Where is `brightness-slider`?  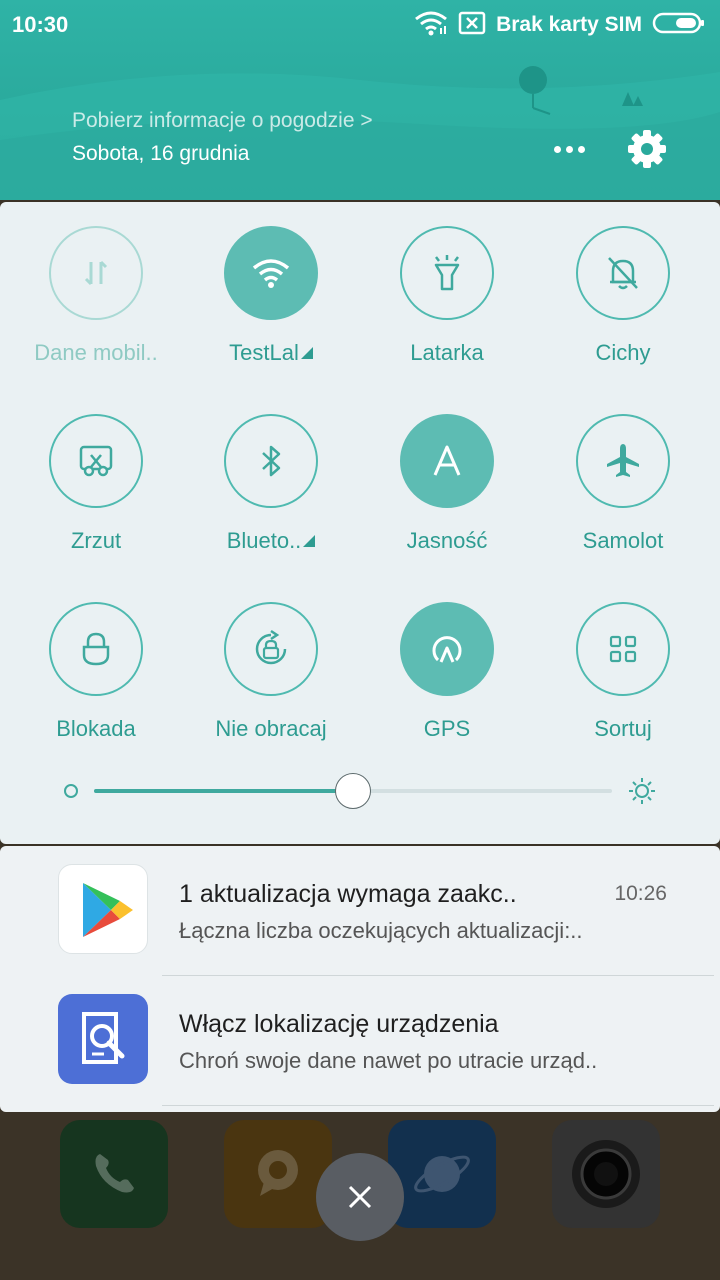
brightness-slider is located at coordinates (353, 791).